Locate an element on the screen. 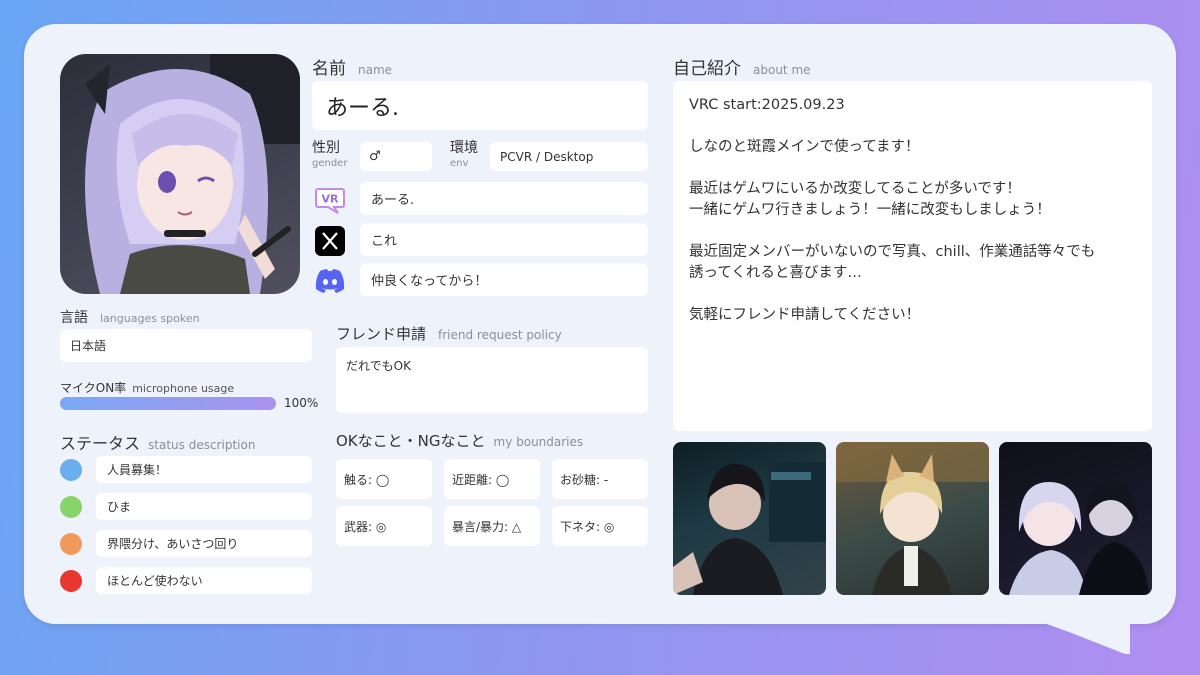 The width and height of the screenshot is (1200, 675). vrchat-field: あーる. is located at coordinates (504, 198).